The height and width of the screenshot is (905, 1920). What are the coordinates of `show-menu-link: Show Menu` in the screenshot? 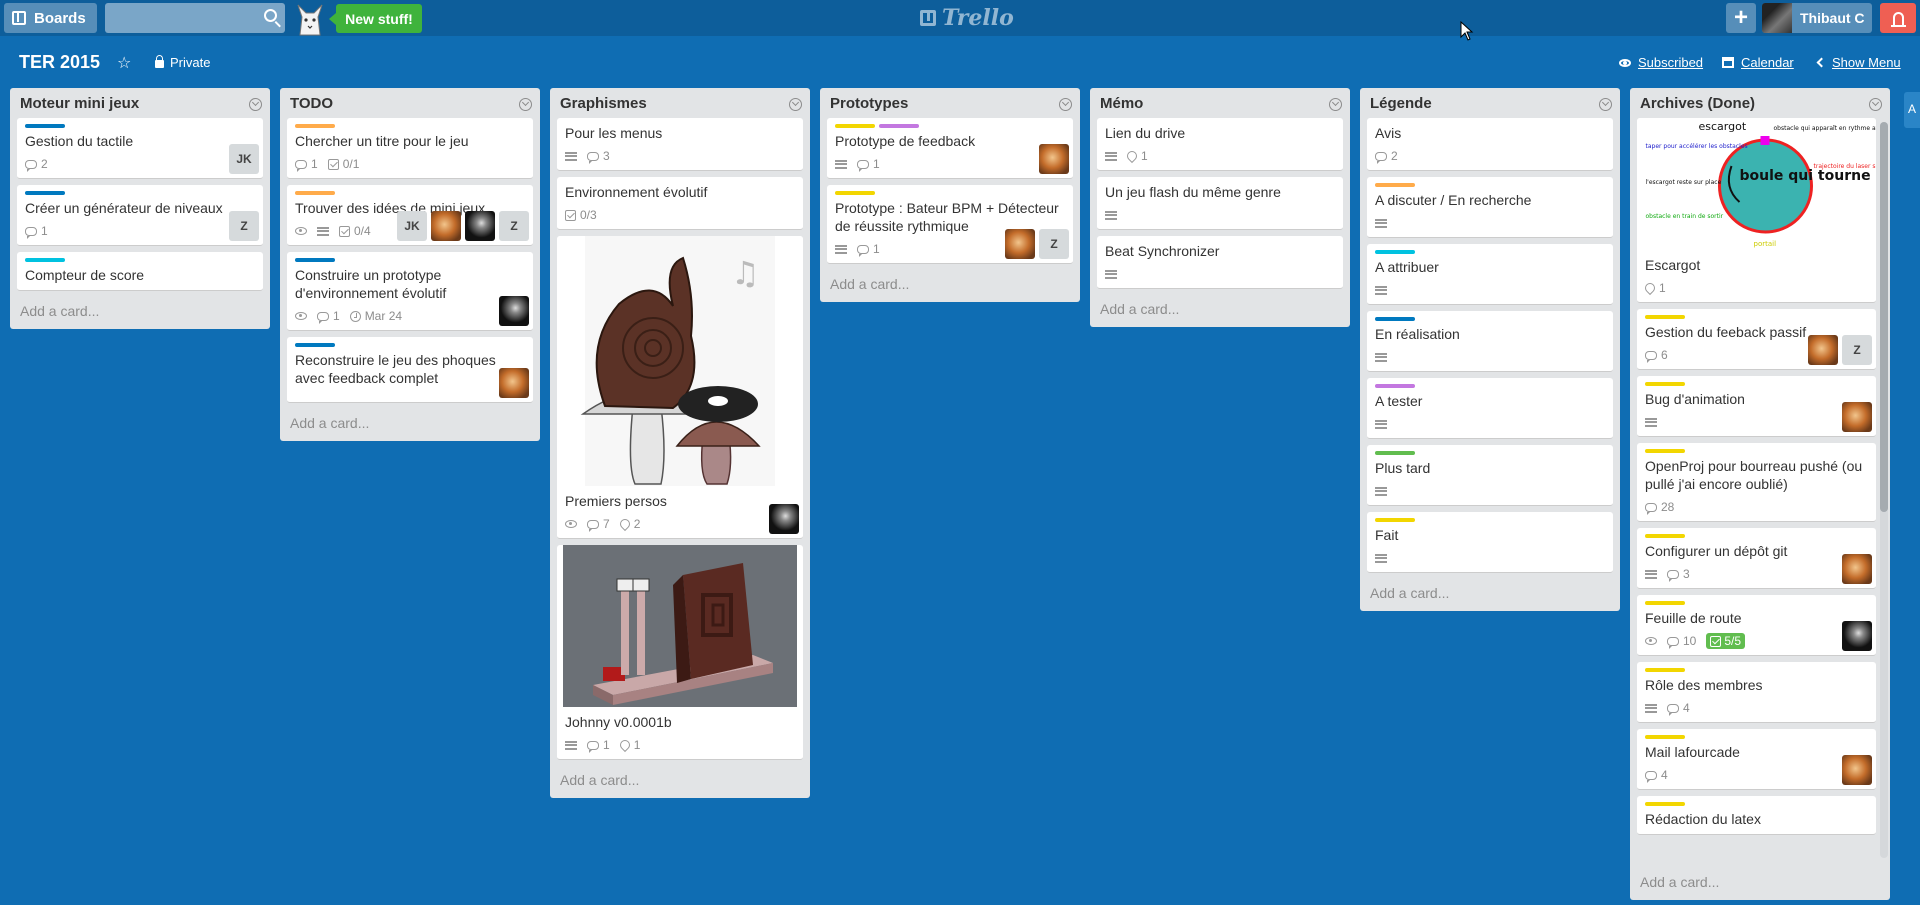 It's located at (1858, 62).